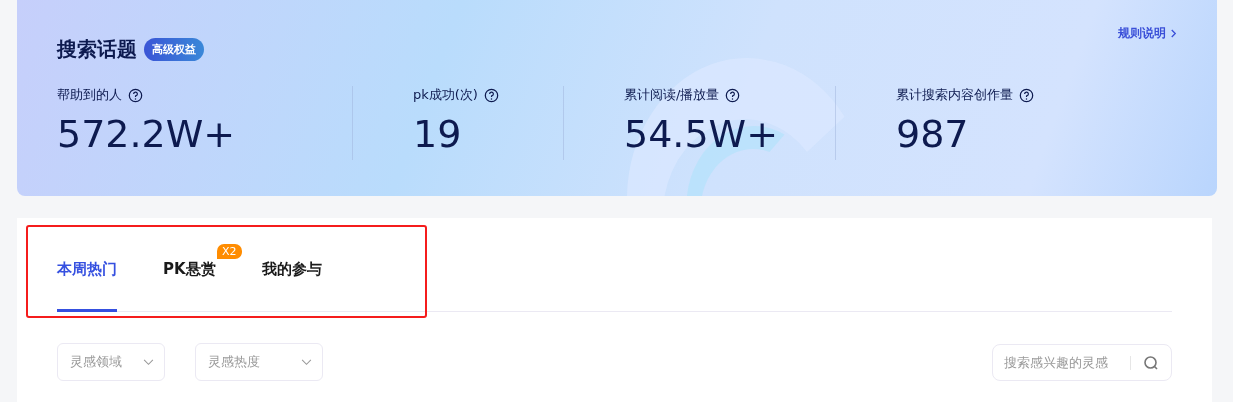 The width and height of the screenshot is (1233, 402). Describe the element at coordinates (174, 49) in the screenshot. I see `premium-badge: 高级权益` at that location.